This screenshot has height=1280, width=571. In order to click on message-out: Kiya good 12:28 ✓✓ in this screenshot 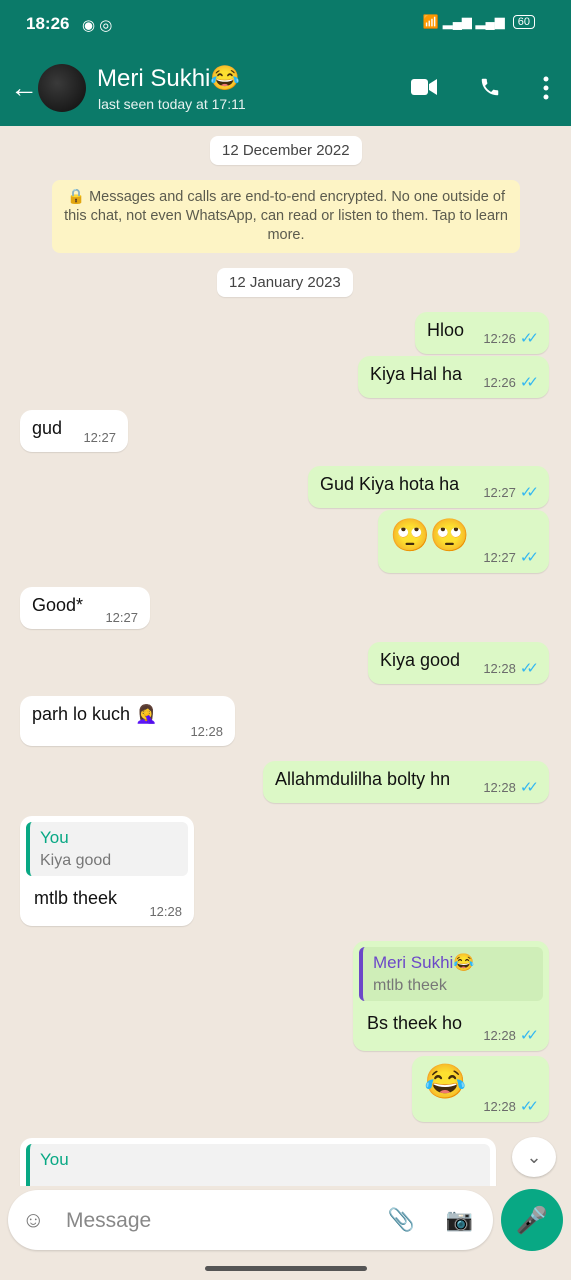, I will do `click(458, 663)`.